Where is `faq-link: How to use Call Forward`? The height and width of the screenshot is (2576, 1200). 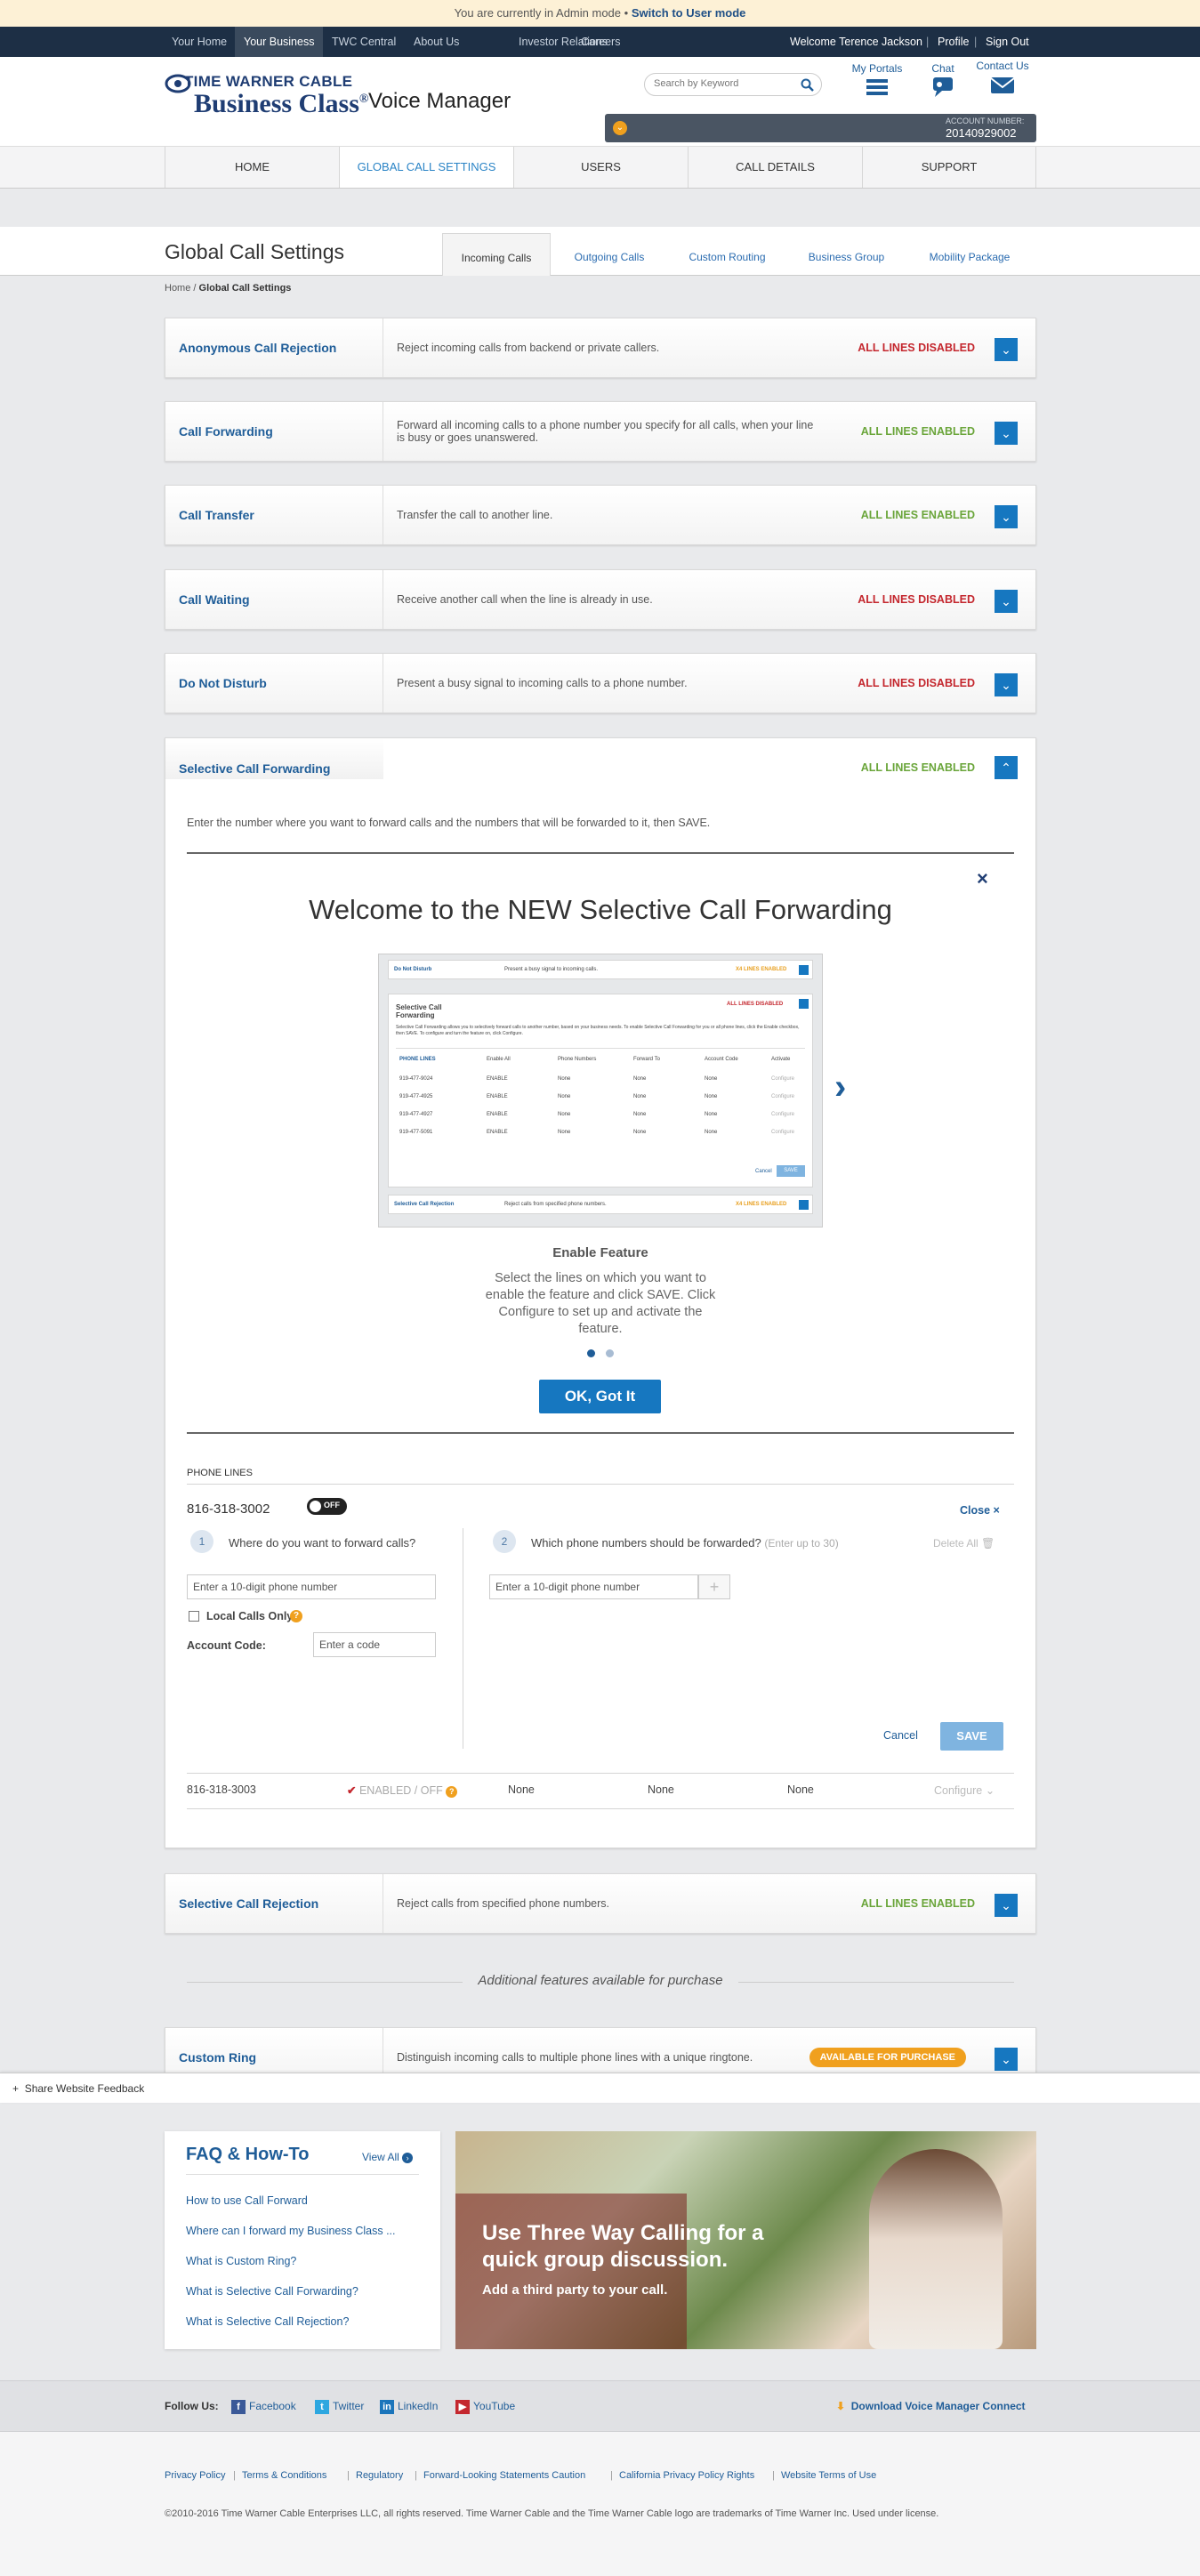
faq-link: How to use Call Forward is located at coordinates (247, 2200).